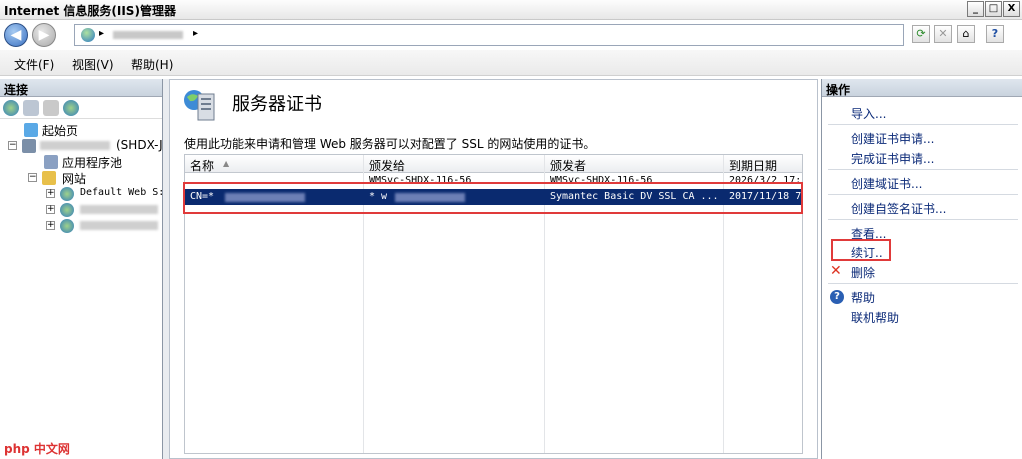 This screenshot has height=459, width=1022. I want to click on folder-icon, so click(49, 178).